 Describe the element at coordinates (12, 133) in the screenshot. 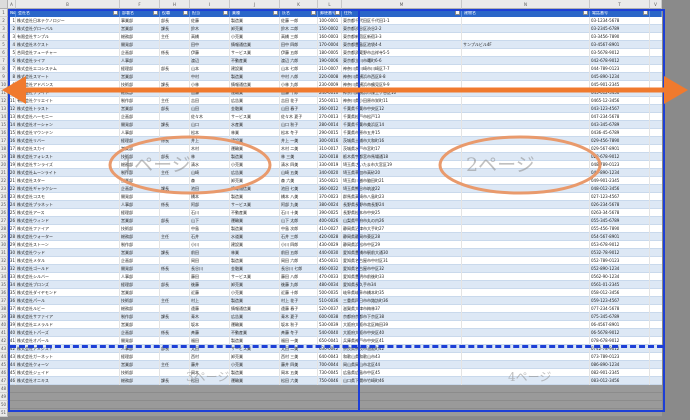

I see `table-cell: 15` at that location.